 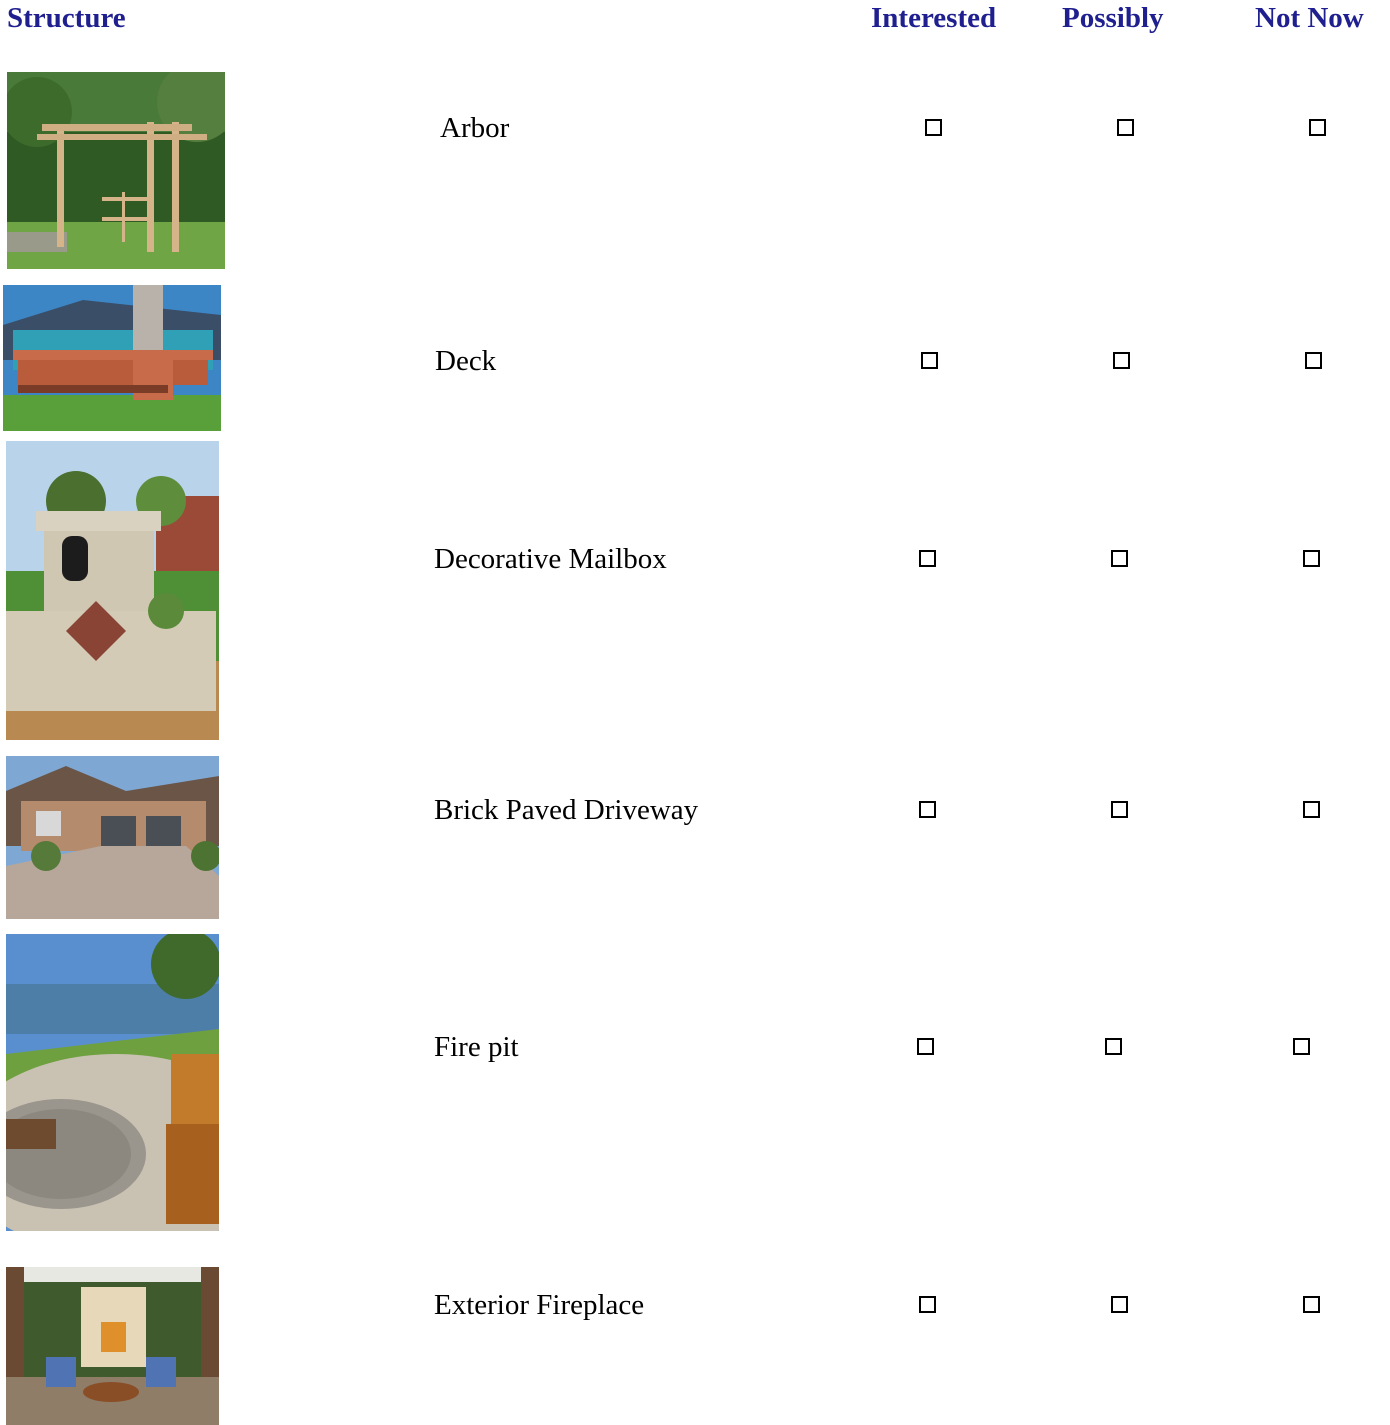 What do you see at coordinates (539, 1305) in the screenshot?
I see `row-label-exterior-fireplace: Exterior Fireplace` at bounding box center [539, 1305].